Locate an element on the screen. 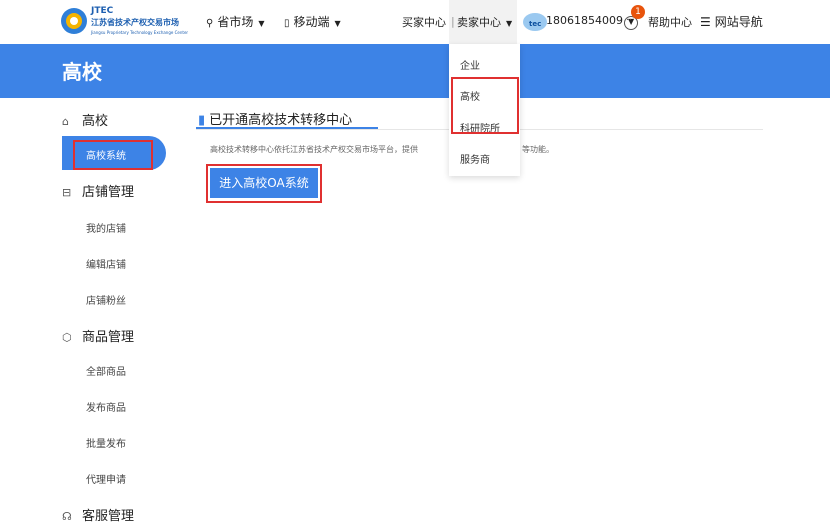  account-number: 18061854009 is located at coordinates (584, 20).